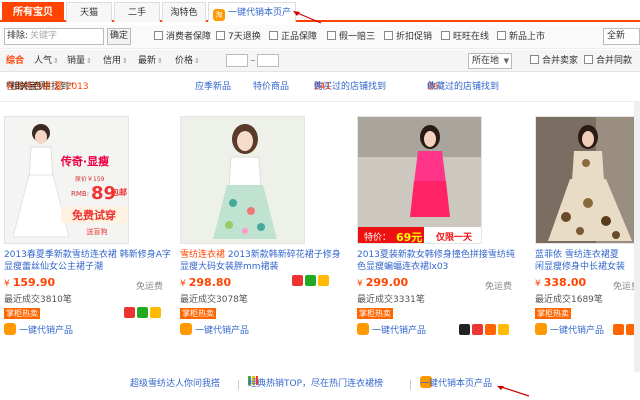 The height and width of the screenshot is (400, 640). I want to click on service-icons, so click(141, 313).